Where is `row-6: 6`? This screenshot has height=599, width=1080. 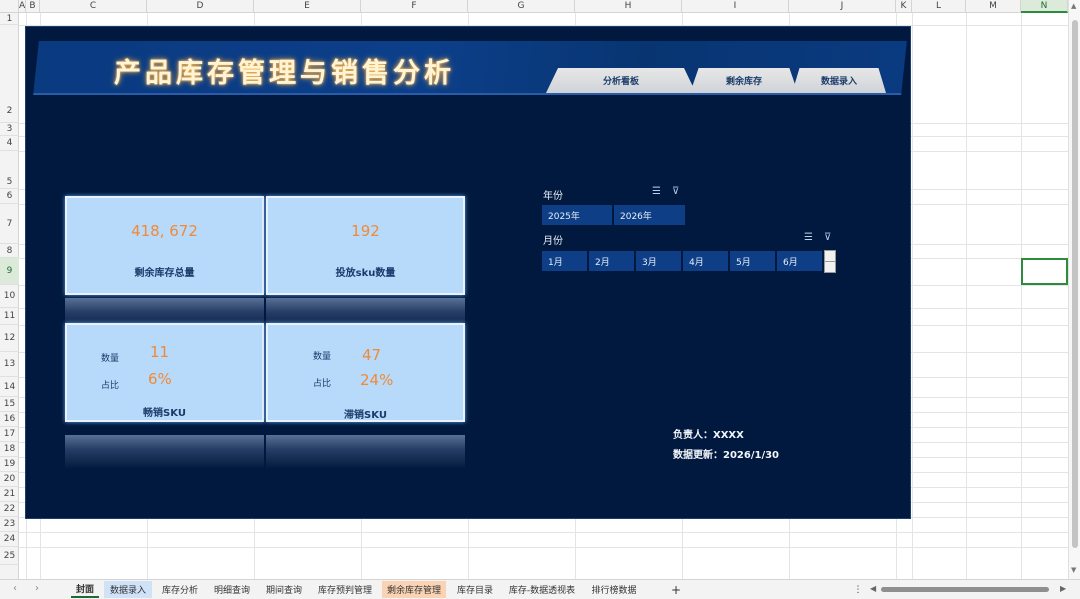 row-6: 6 is located at coordinates (9, 196).